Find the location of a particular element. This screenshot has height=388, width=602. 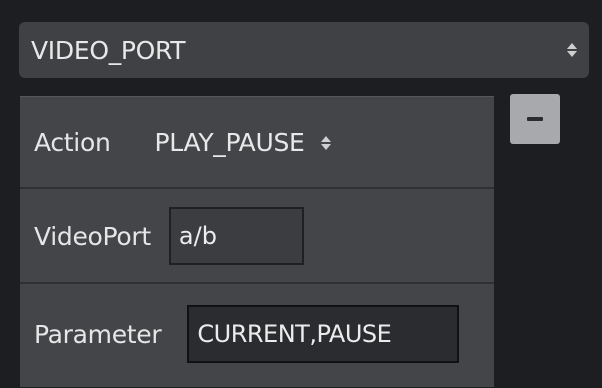

port-type-value: VIDEO_PORT is located at coordinates (108, 50).